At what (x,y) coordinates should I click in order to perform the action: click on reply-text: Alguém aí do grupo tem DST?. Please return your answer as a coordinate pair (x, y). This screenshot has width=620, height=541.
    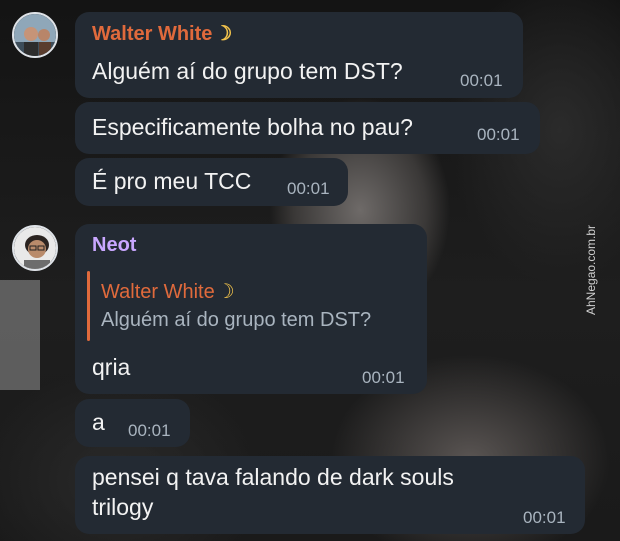
    Looking at the image, I should click on (236, 320).